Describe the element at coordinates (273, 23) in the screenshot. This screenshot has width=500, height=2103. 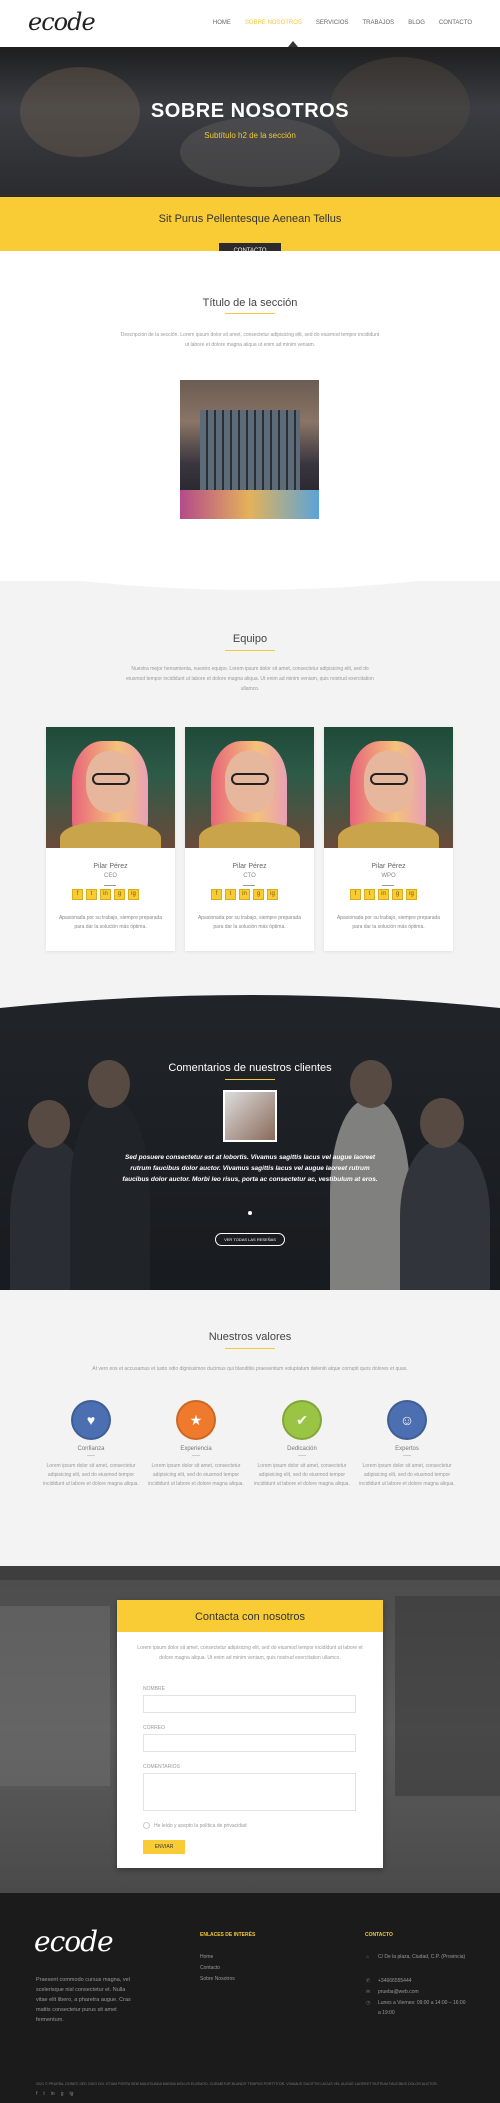
I see `nav-sobre-nosotros: SOBRE NOSOTROS` at that location.